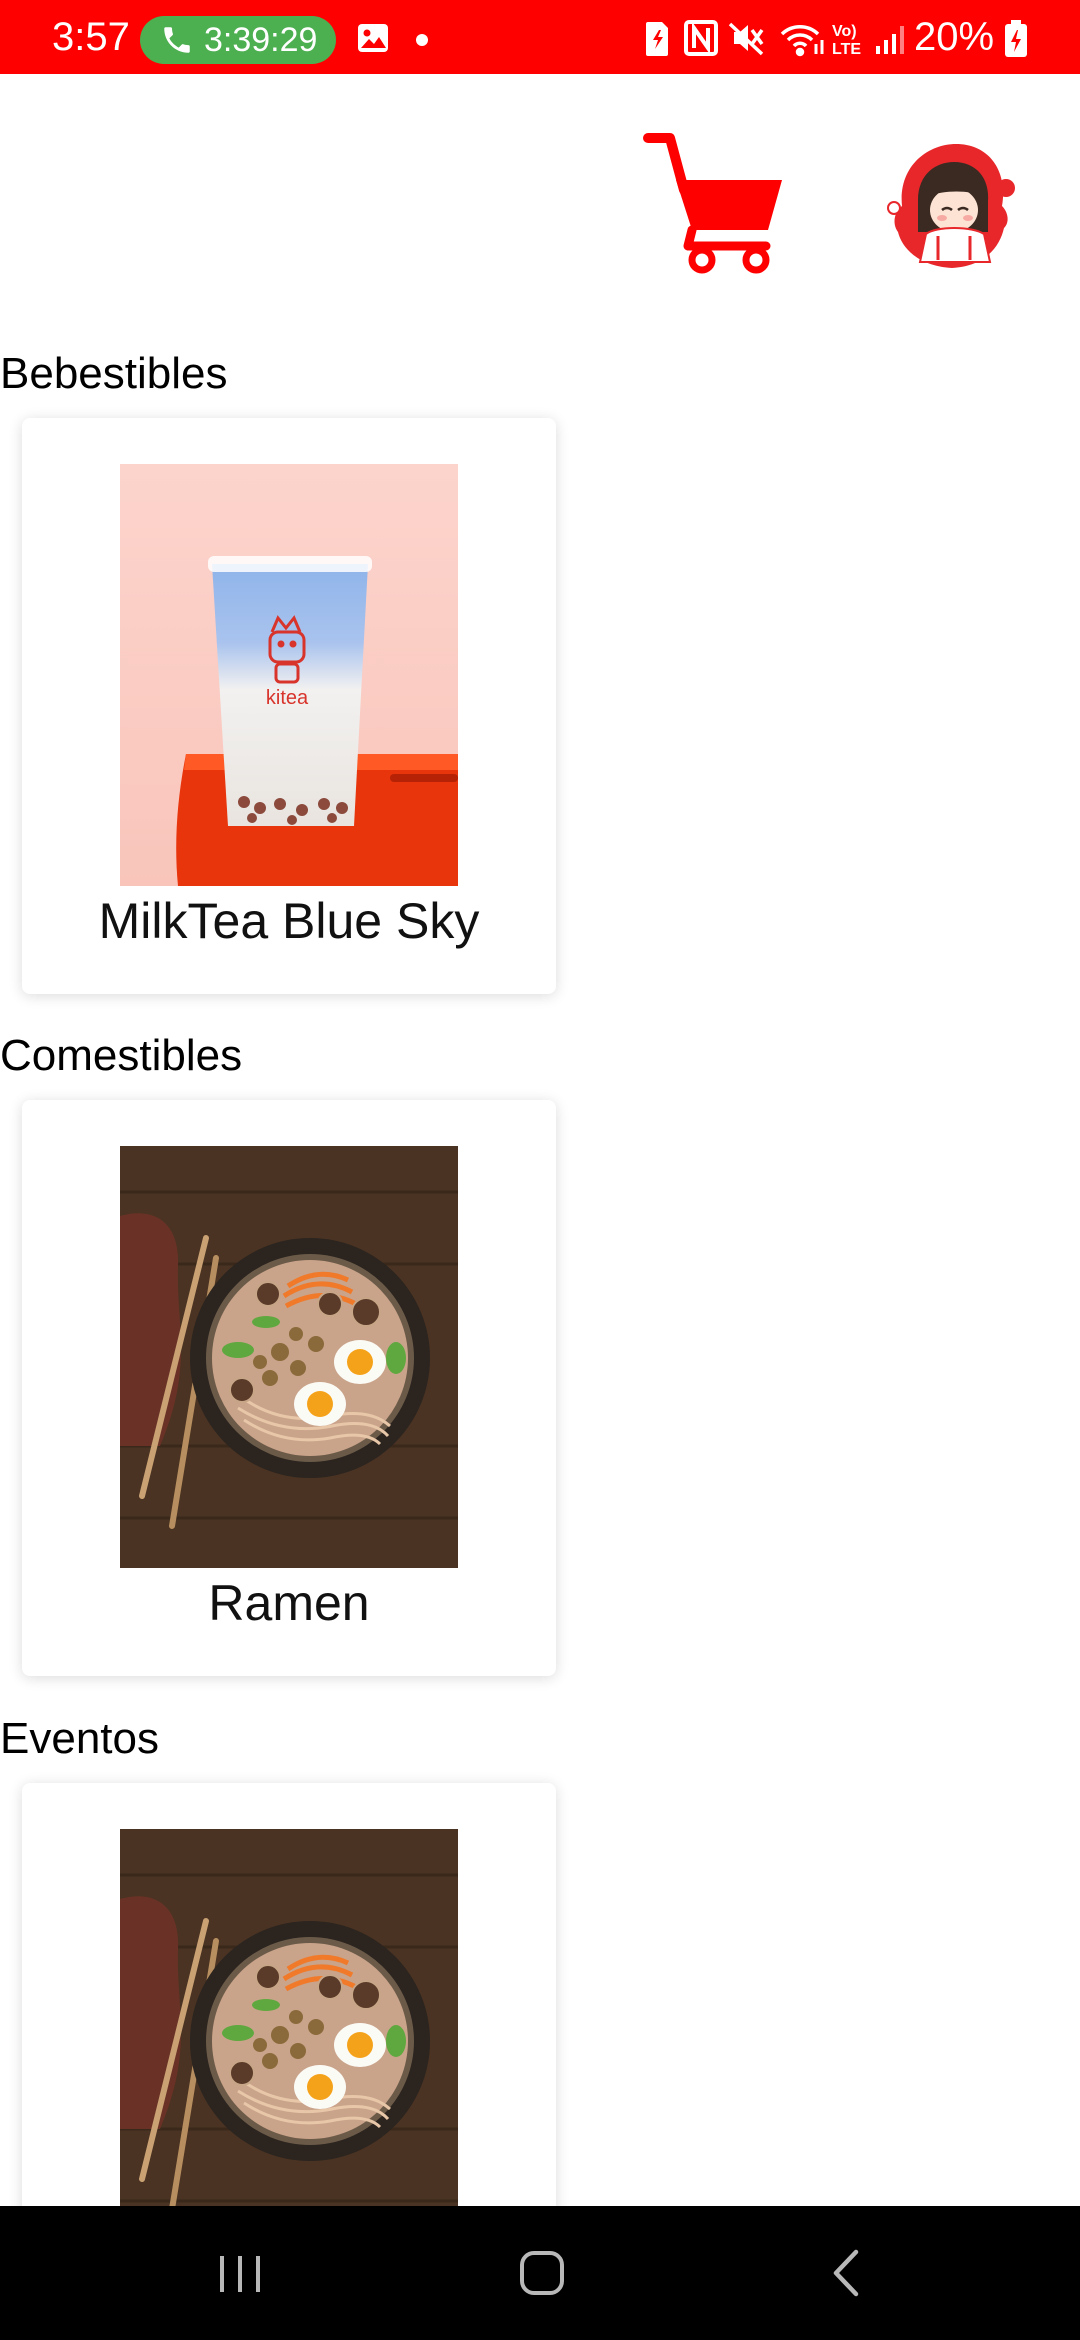 Image resolution: width=1080 pixels, height=2340 pixels. What do you see at coordinates (715, 205) in the screenshot?
I see `cart-icon` at bounding box center [715, 205].